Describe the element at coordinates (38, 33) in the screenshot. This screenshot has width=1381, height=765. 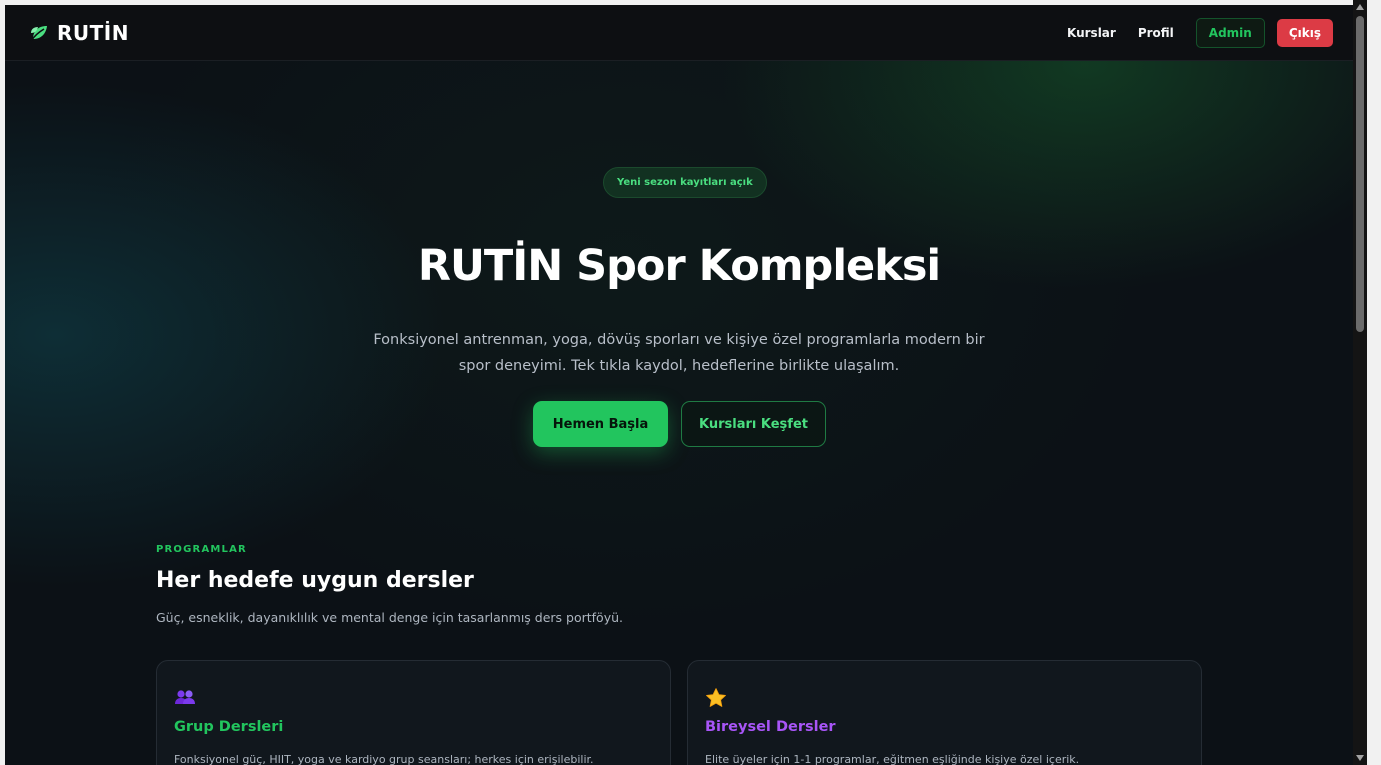
I see `leaf-logo-icon` at that location.